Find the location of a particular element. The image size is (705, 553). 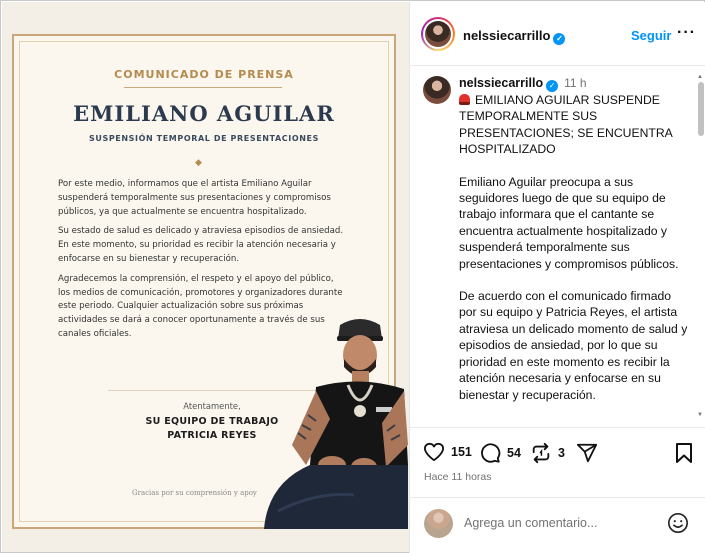

comment-composer is located at coordinates (557, 525).